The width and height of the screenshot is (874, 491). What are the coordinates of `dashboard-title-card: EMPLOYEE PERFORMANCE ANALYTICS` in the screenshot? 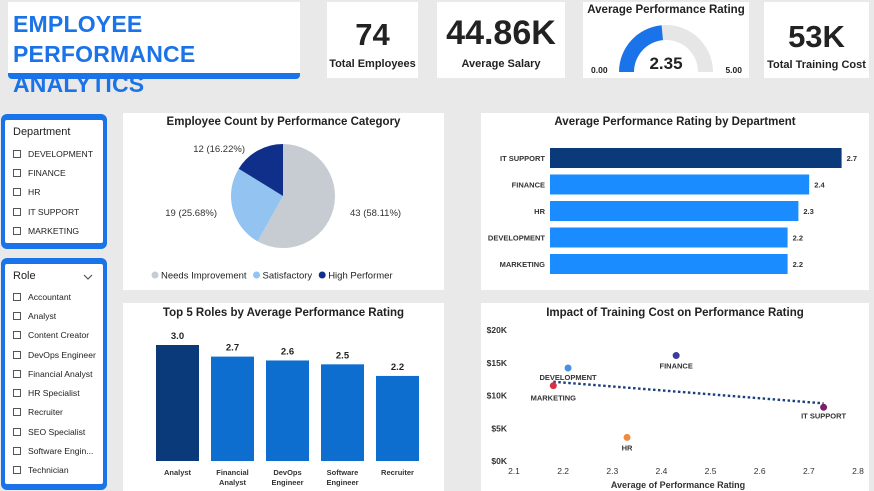 It's located at (154, 49).